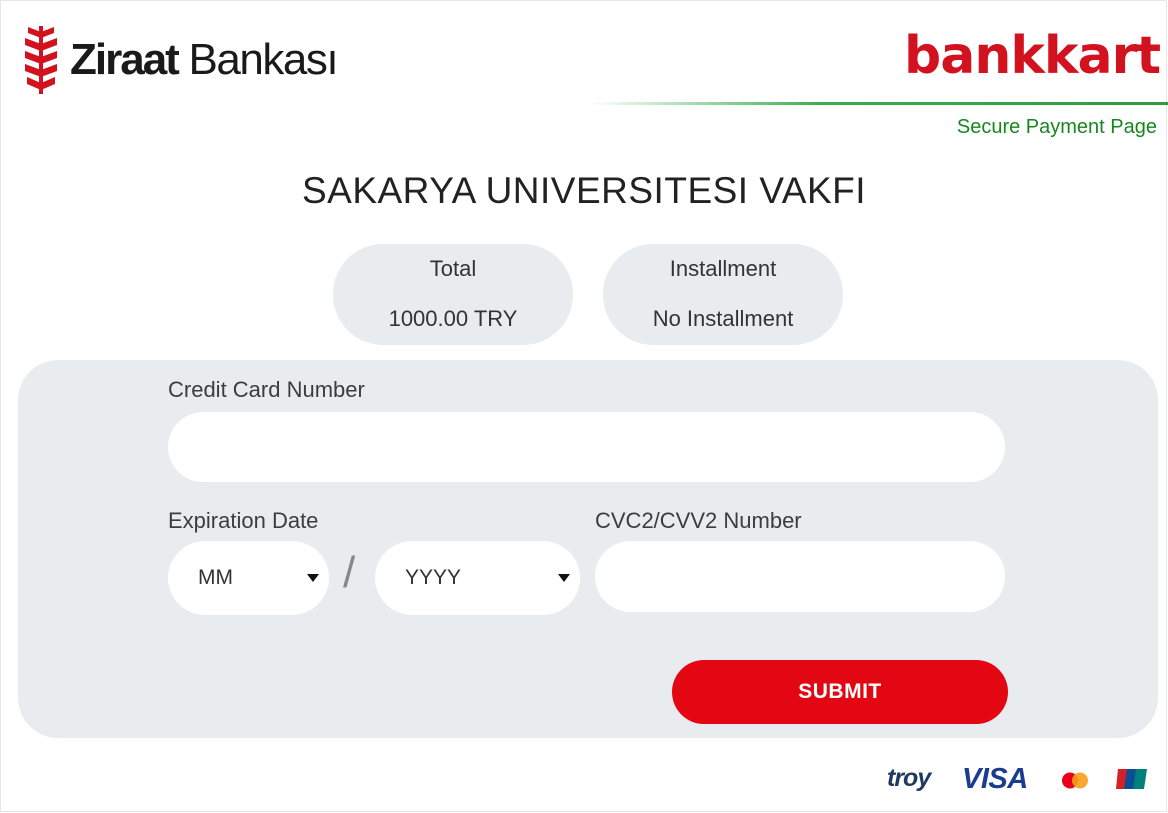  Describe the element at coordinates (477, 578) in the screenshot. I see `expiration-year-select: YYYY` at that location.